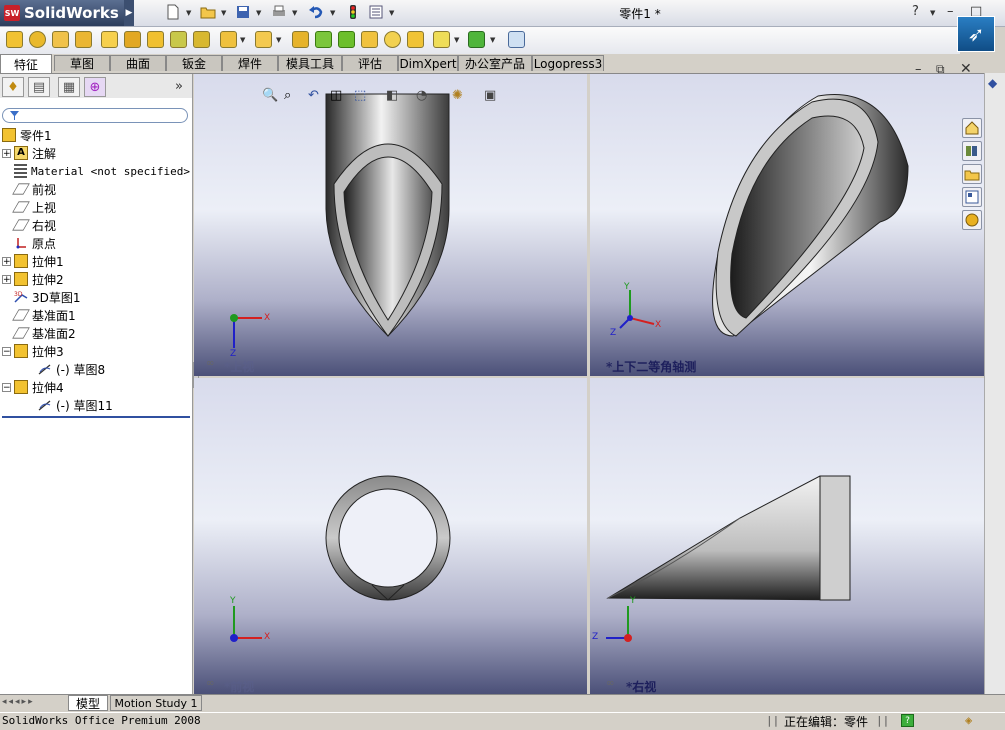 This screenshot has height=730, width=1005. What do you see at coordinates (95, 115) in the screenshot?
I see `tree-filter-input` at bounding box center [95, 115].